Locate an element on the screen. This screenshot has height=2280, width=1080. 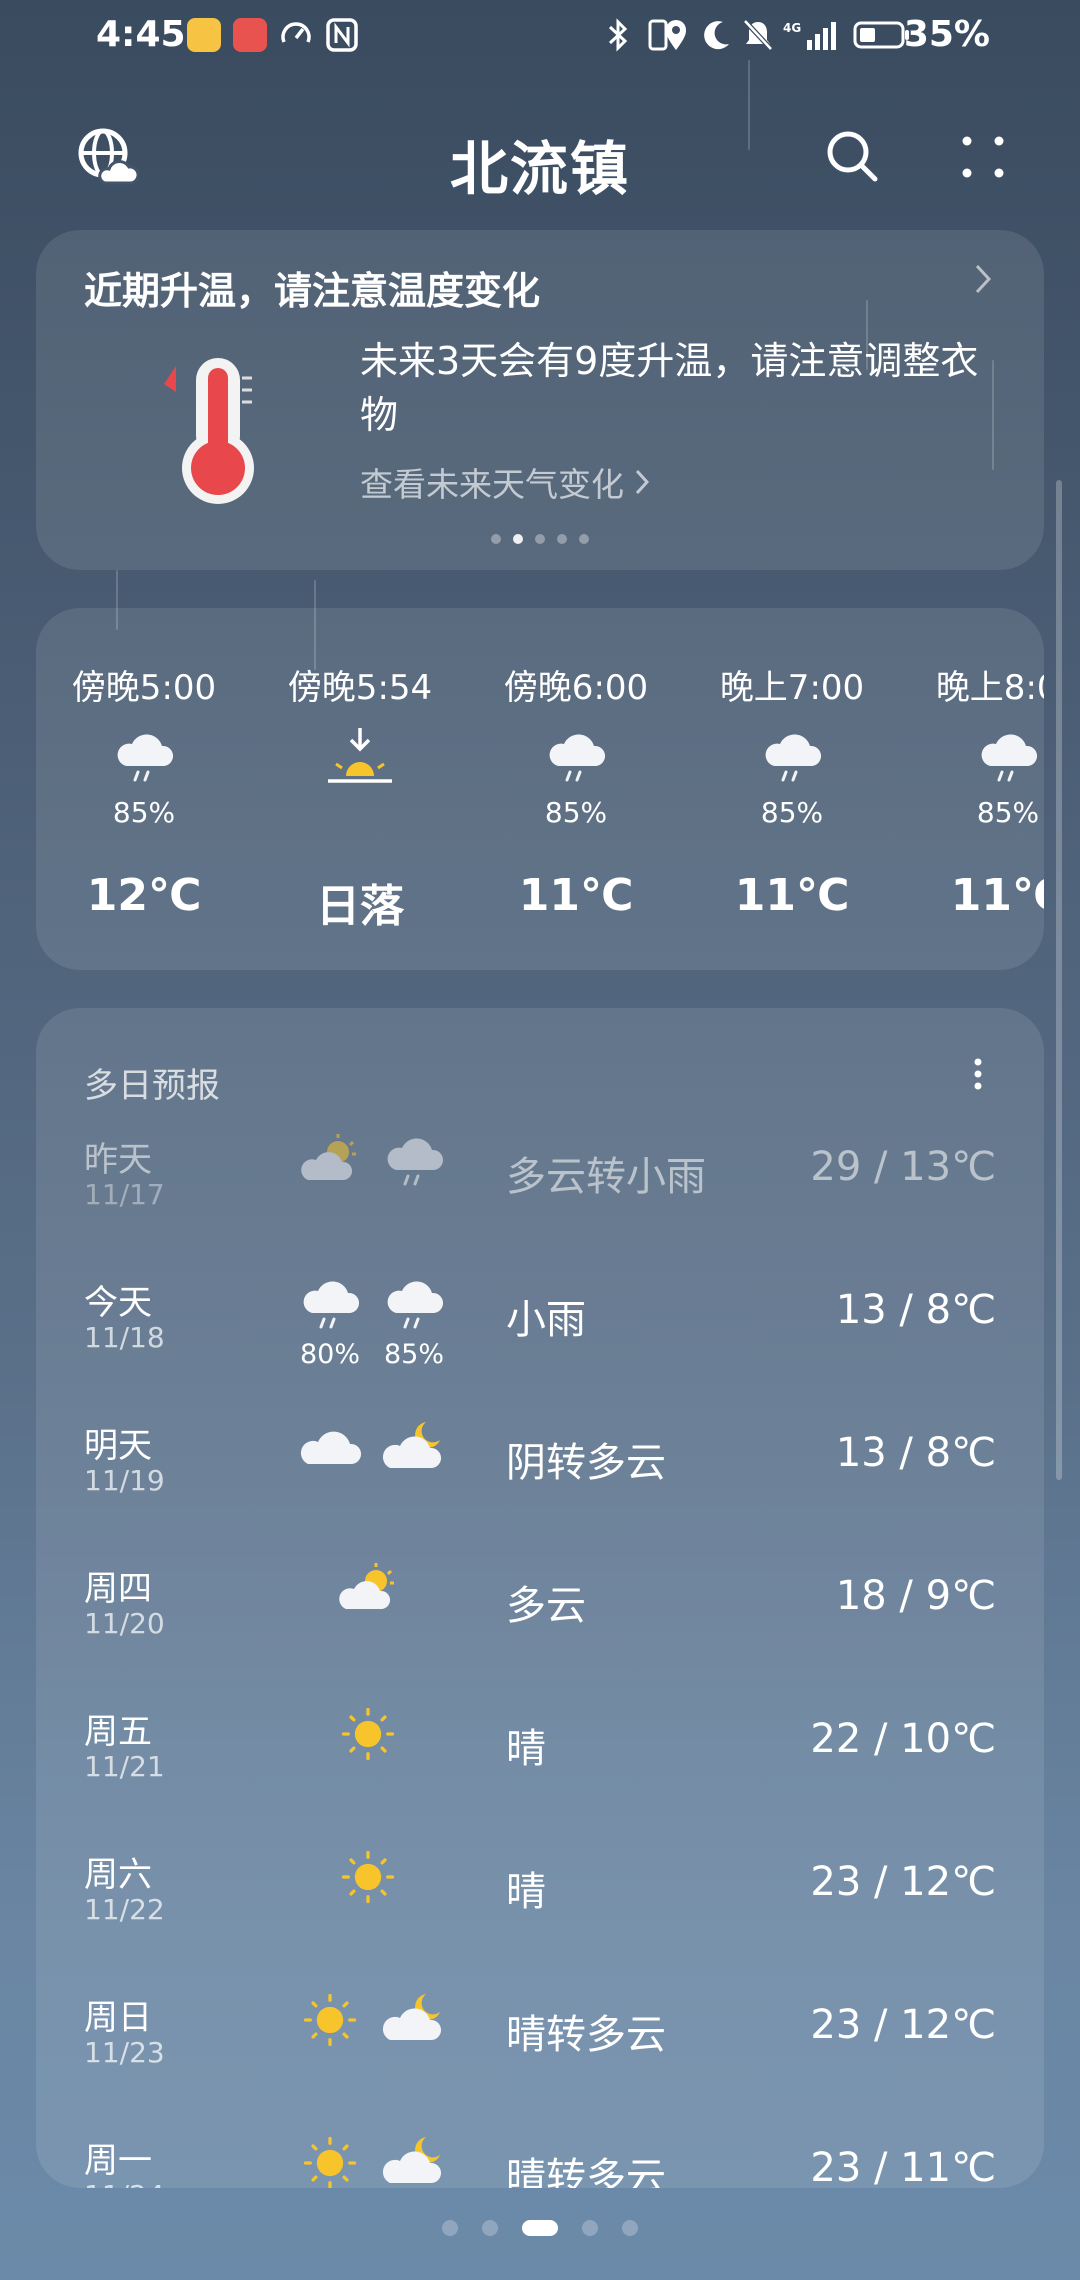
alert-link-label: 查看未来天气变化 is located at coordinates (492, 484).